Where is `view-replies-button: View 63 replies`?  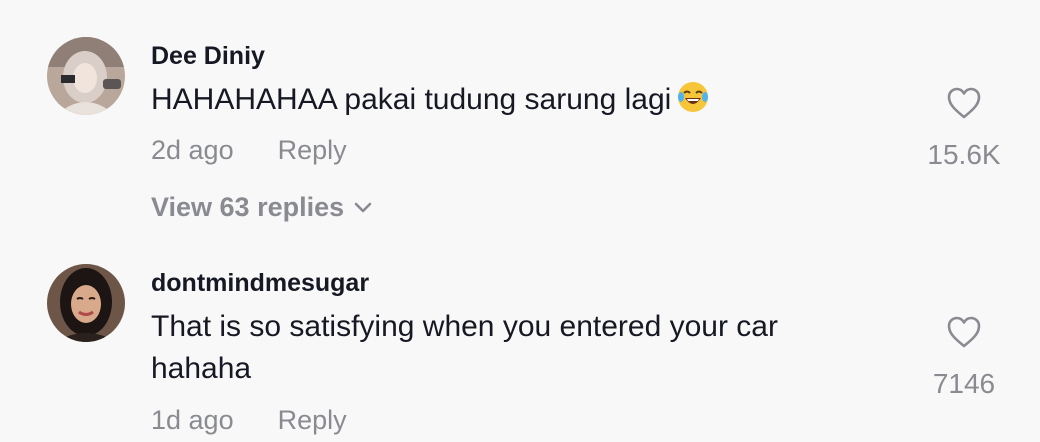 view-replies-button: View 63 replies is located at coordinates (261, 206).